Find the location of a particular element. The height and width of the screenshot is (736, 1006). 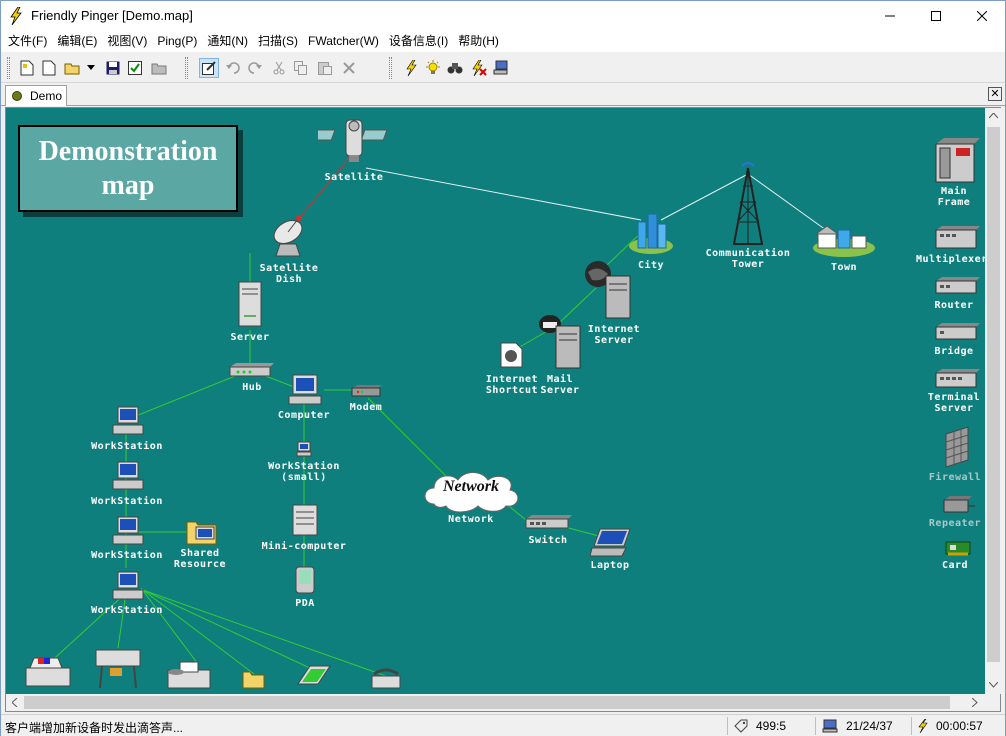

node-label: Shared Resource is located at coordinates (200, 559).